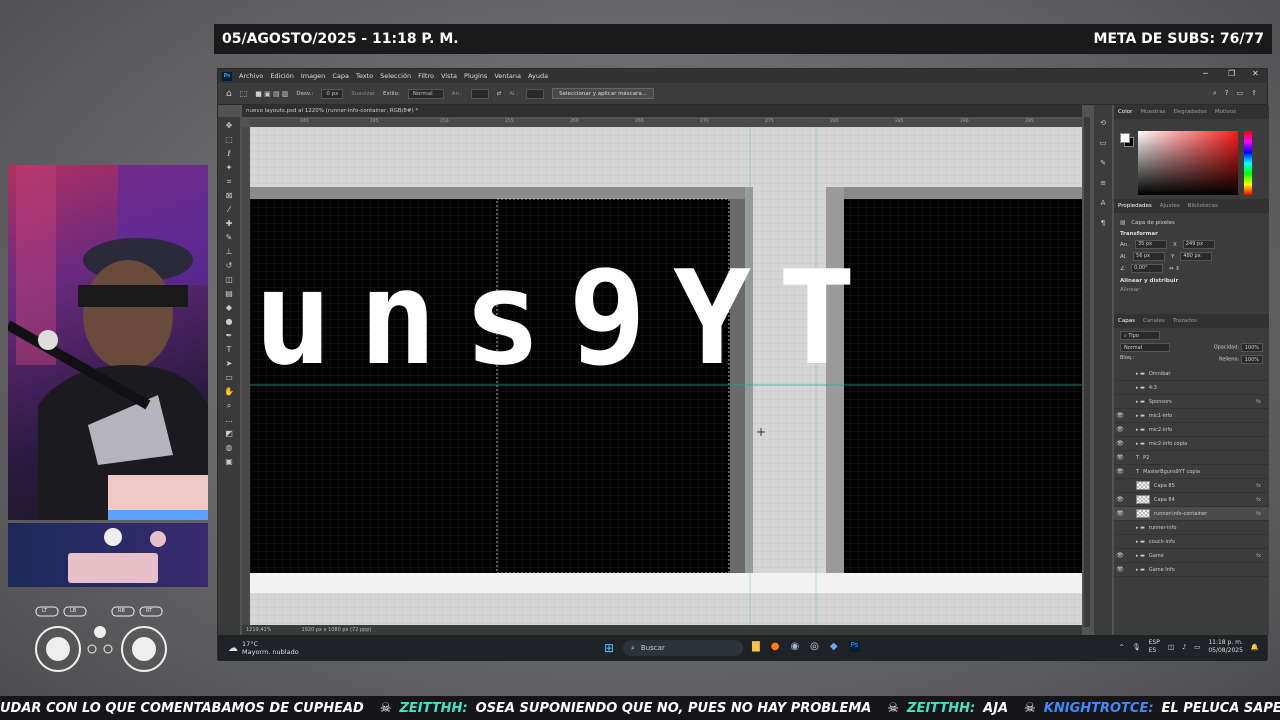 This screenshot has height=720, width=1280. I want to click on layer-filter-select: ⌕ Tipo, so click(1140, 335).